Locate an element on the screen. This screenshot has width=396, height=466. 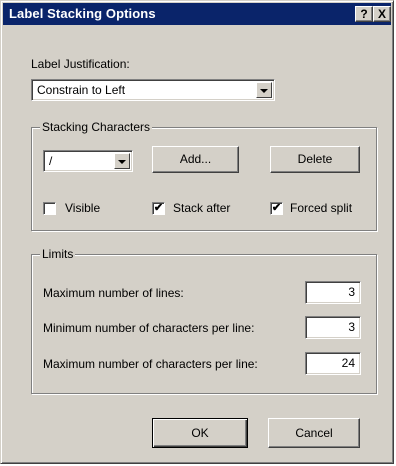
max-lines-field: 3 is located at coordinates (333, 292).